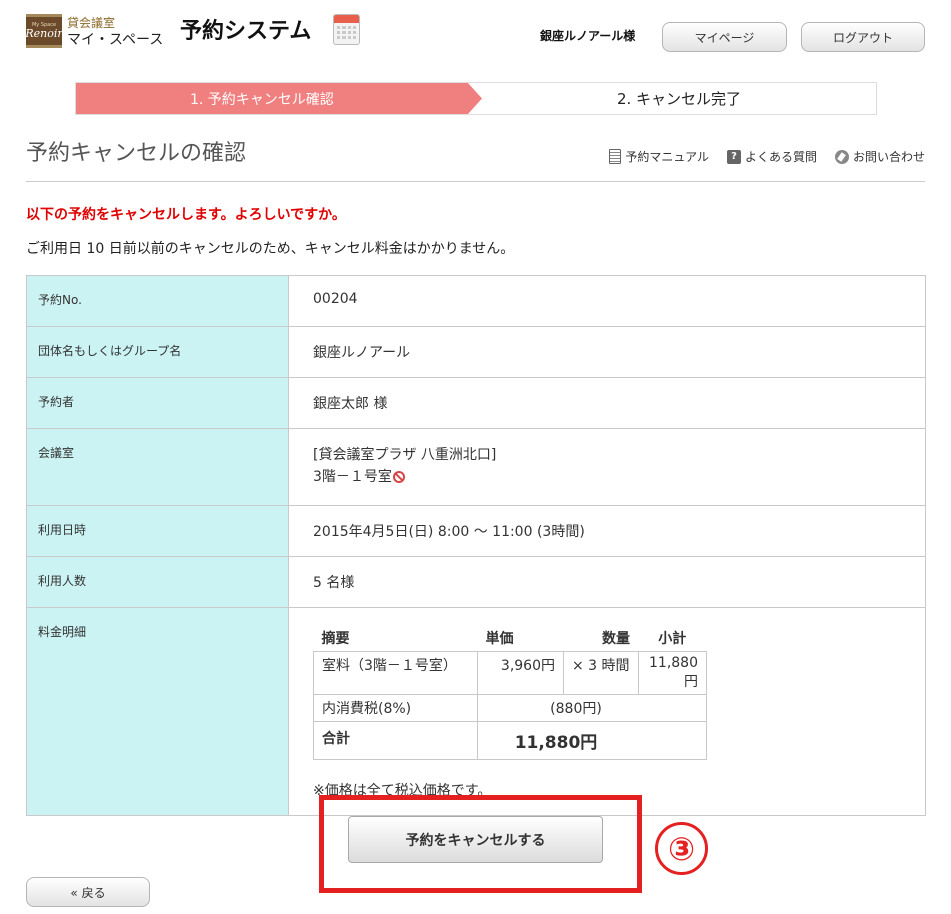  Describe the element at coordinates (607, 582) in the screenshot. I see `people-value: 5 名様` at that location.